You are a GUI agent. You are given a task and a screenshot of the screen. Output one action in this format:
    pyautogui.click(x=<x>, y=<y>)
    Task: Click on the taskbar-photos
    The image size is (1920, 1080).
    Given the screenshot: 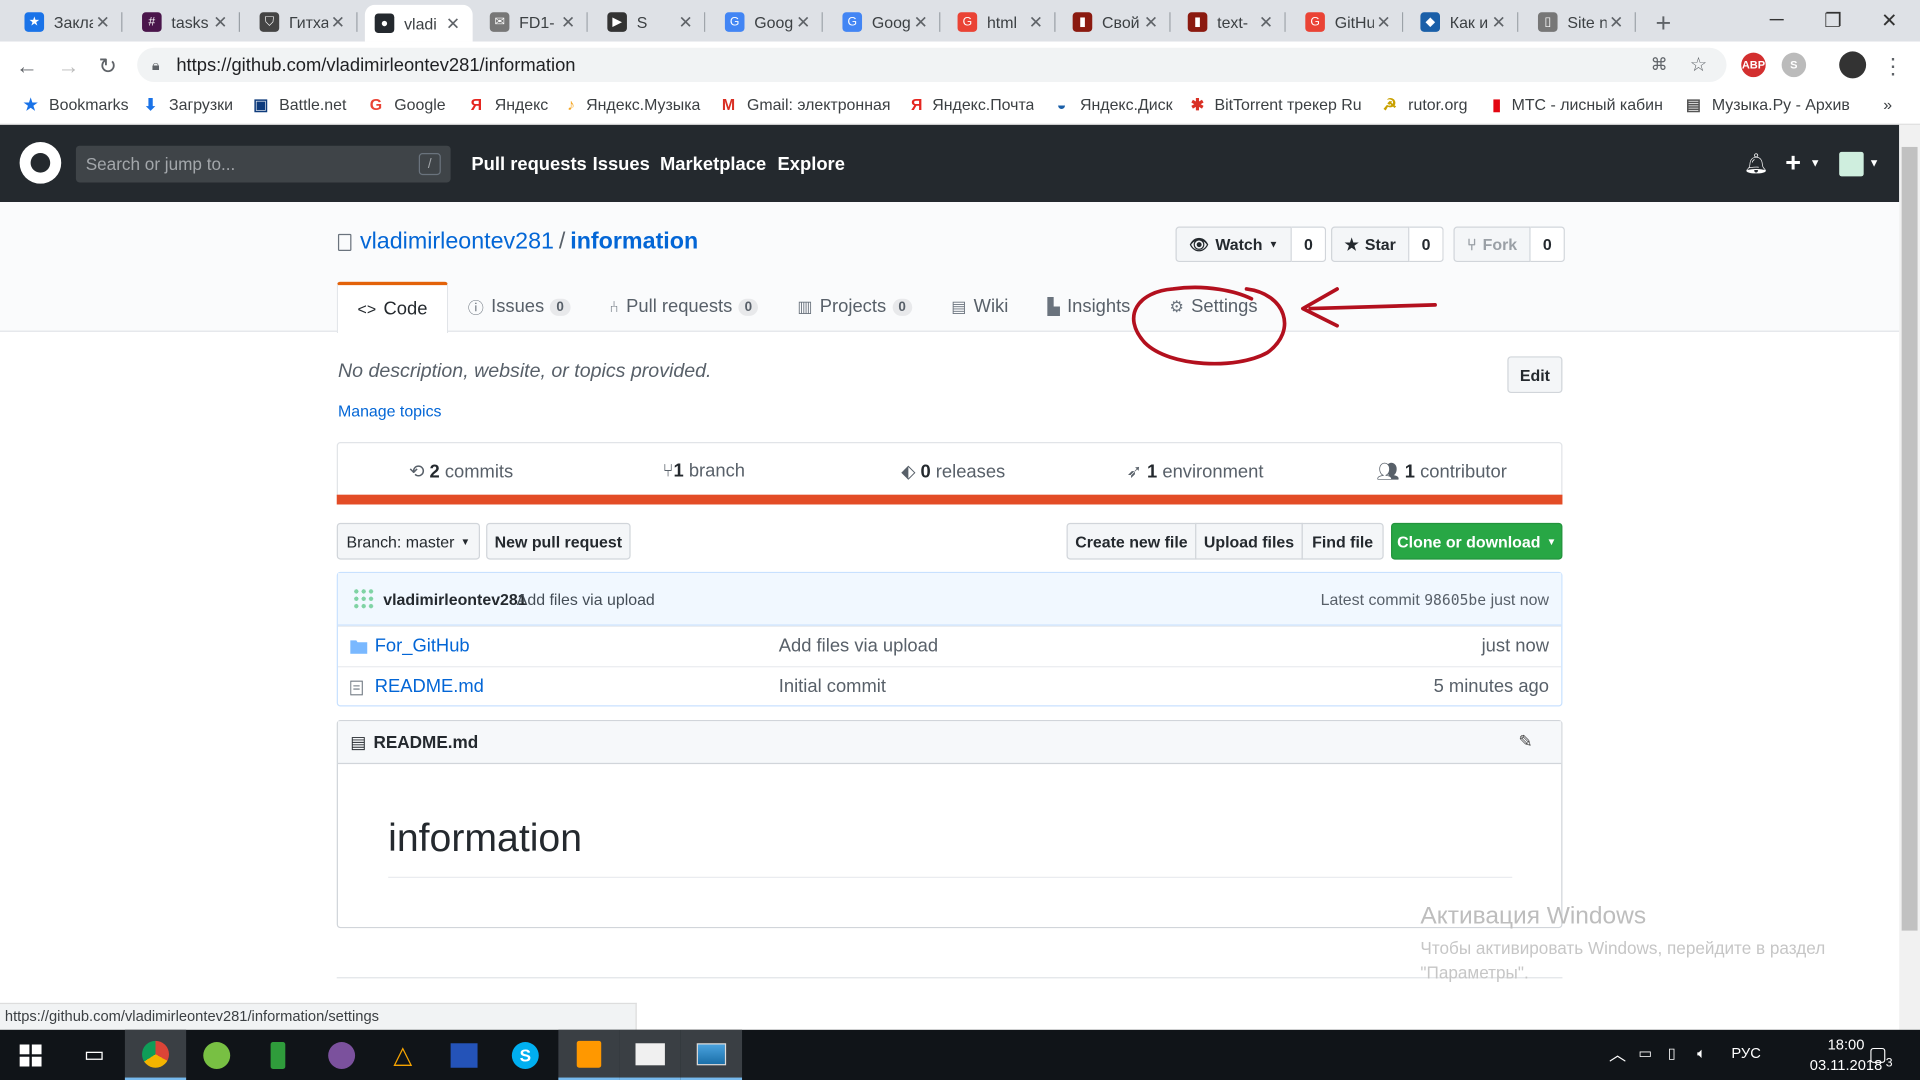 What is the action you would take?
    pyautogui.click(x=711, y=1054)
    